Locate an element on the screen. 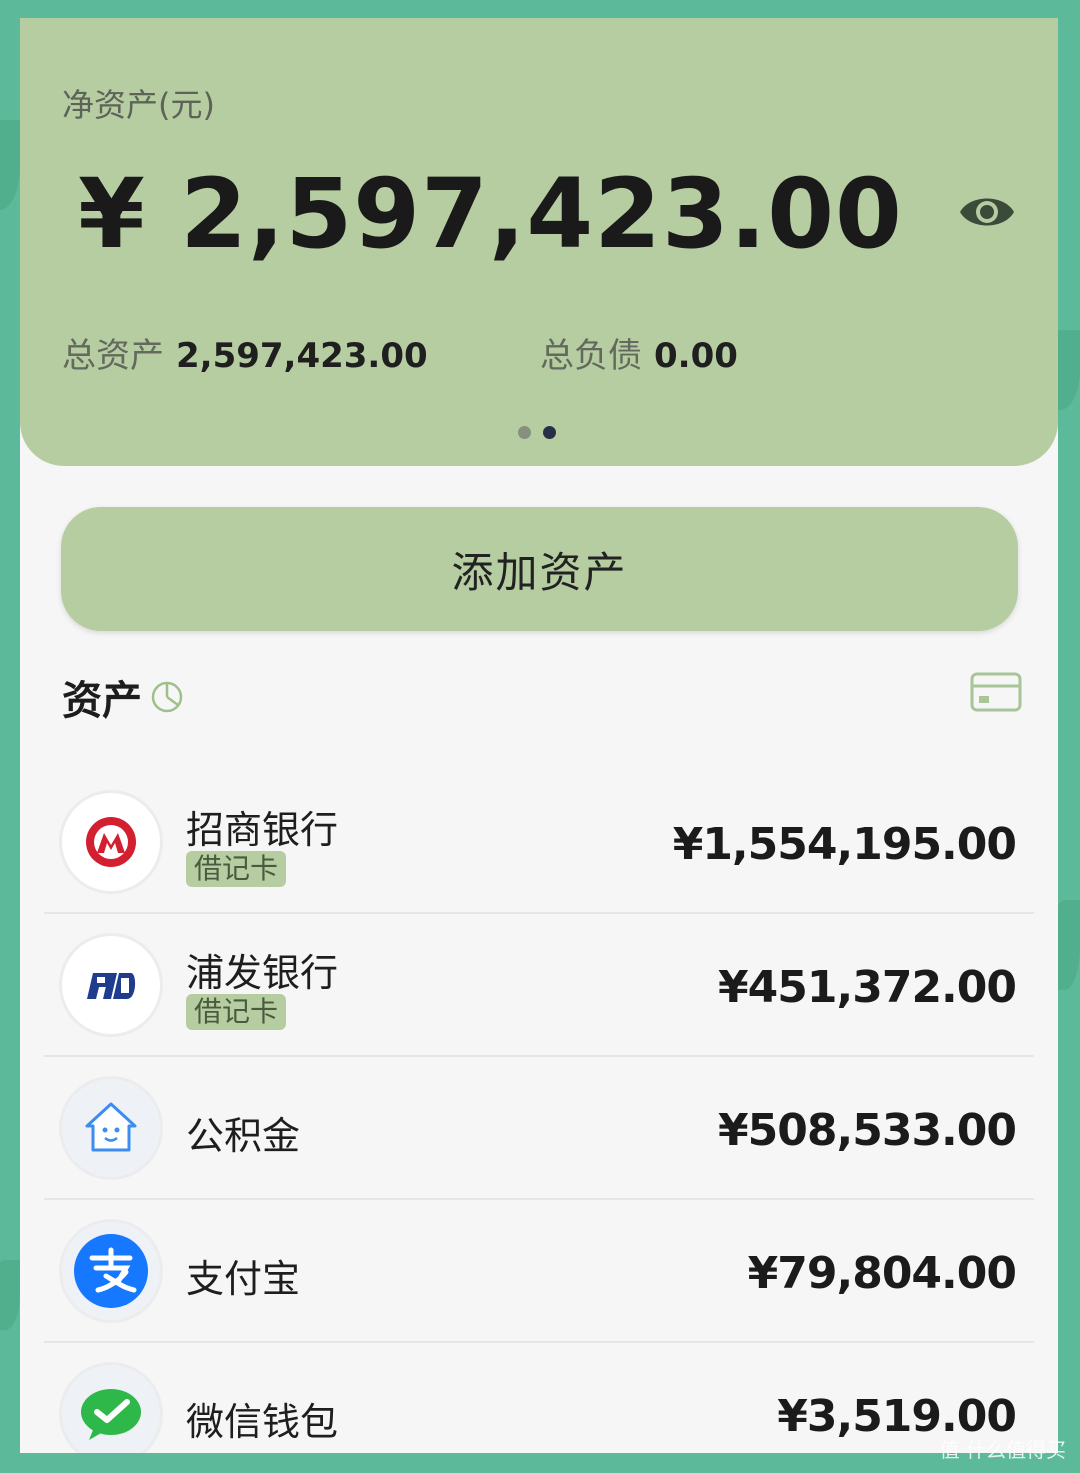 This screenshot has height=1473, width=1080. asset-name: 公积金 is located at coordinates (243, 1136).